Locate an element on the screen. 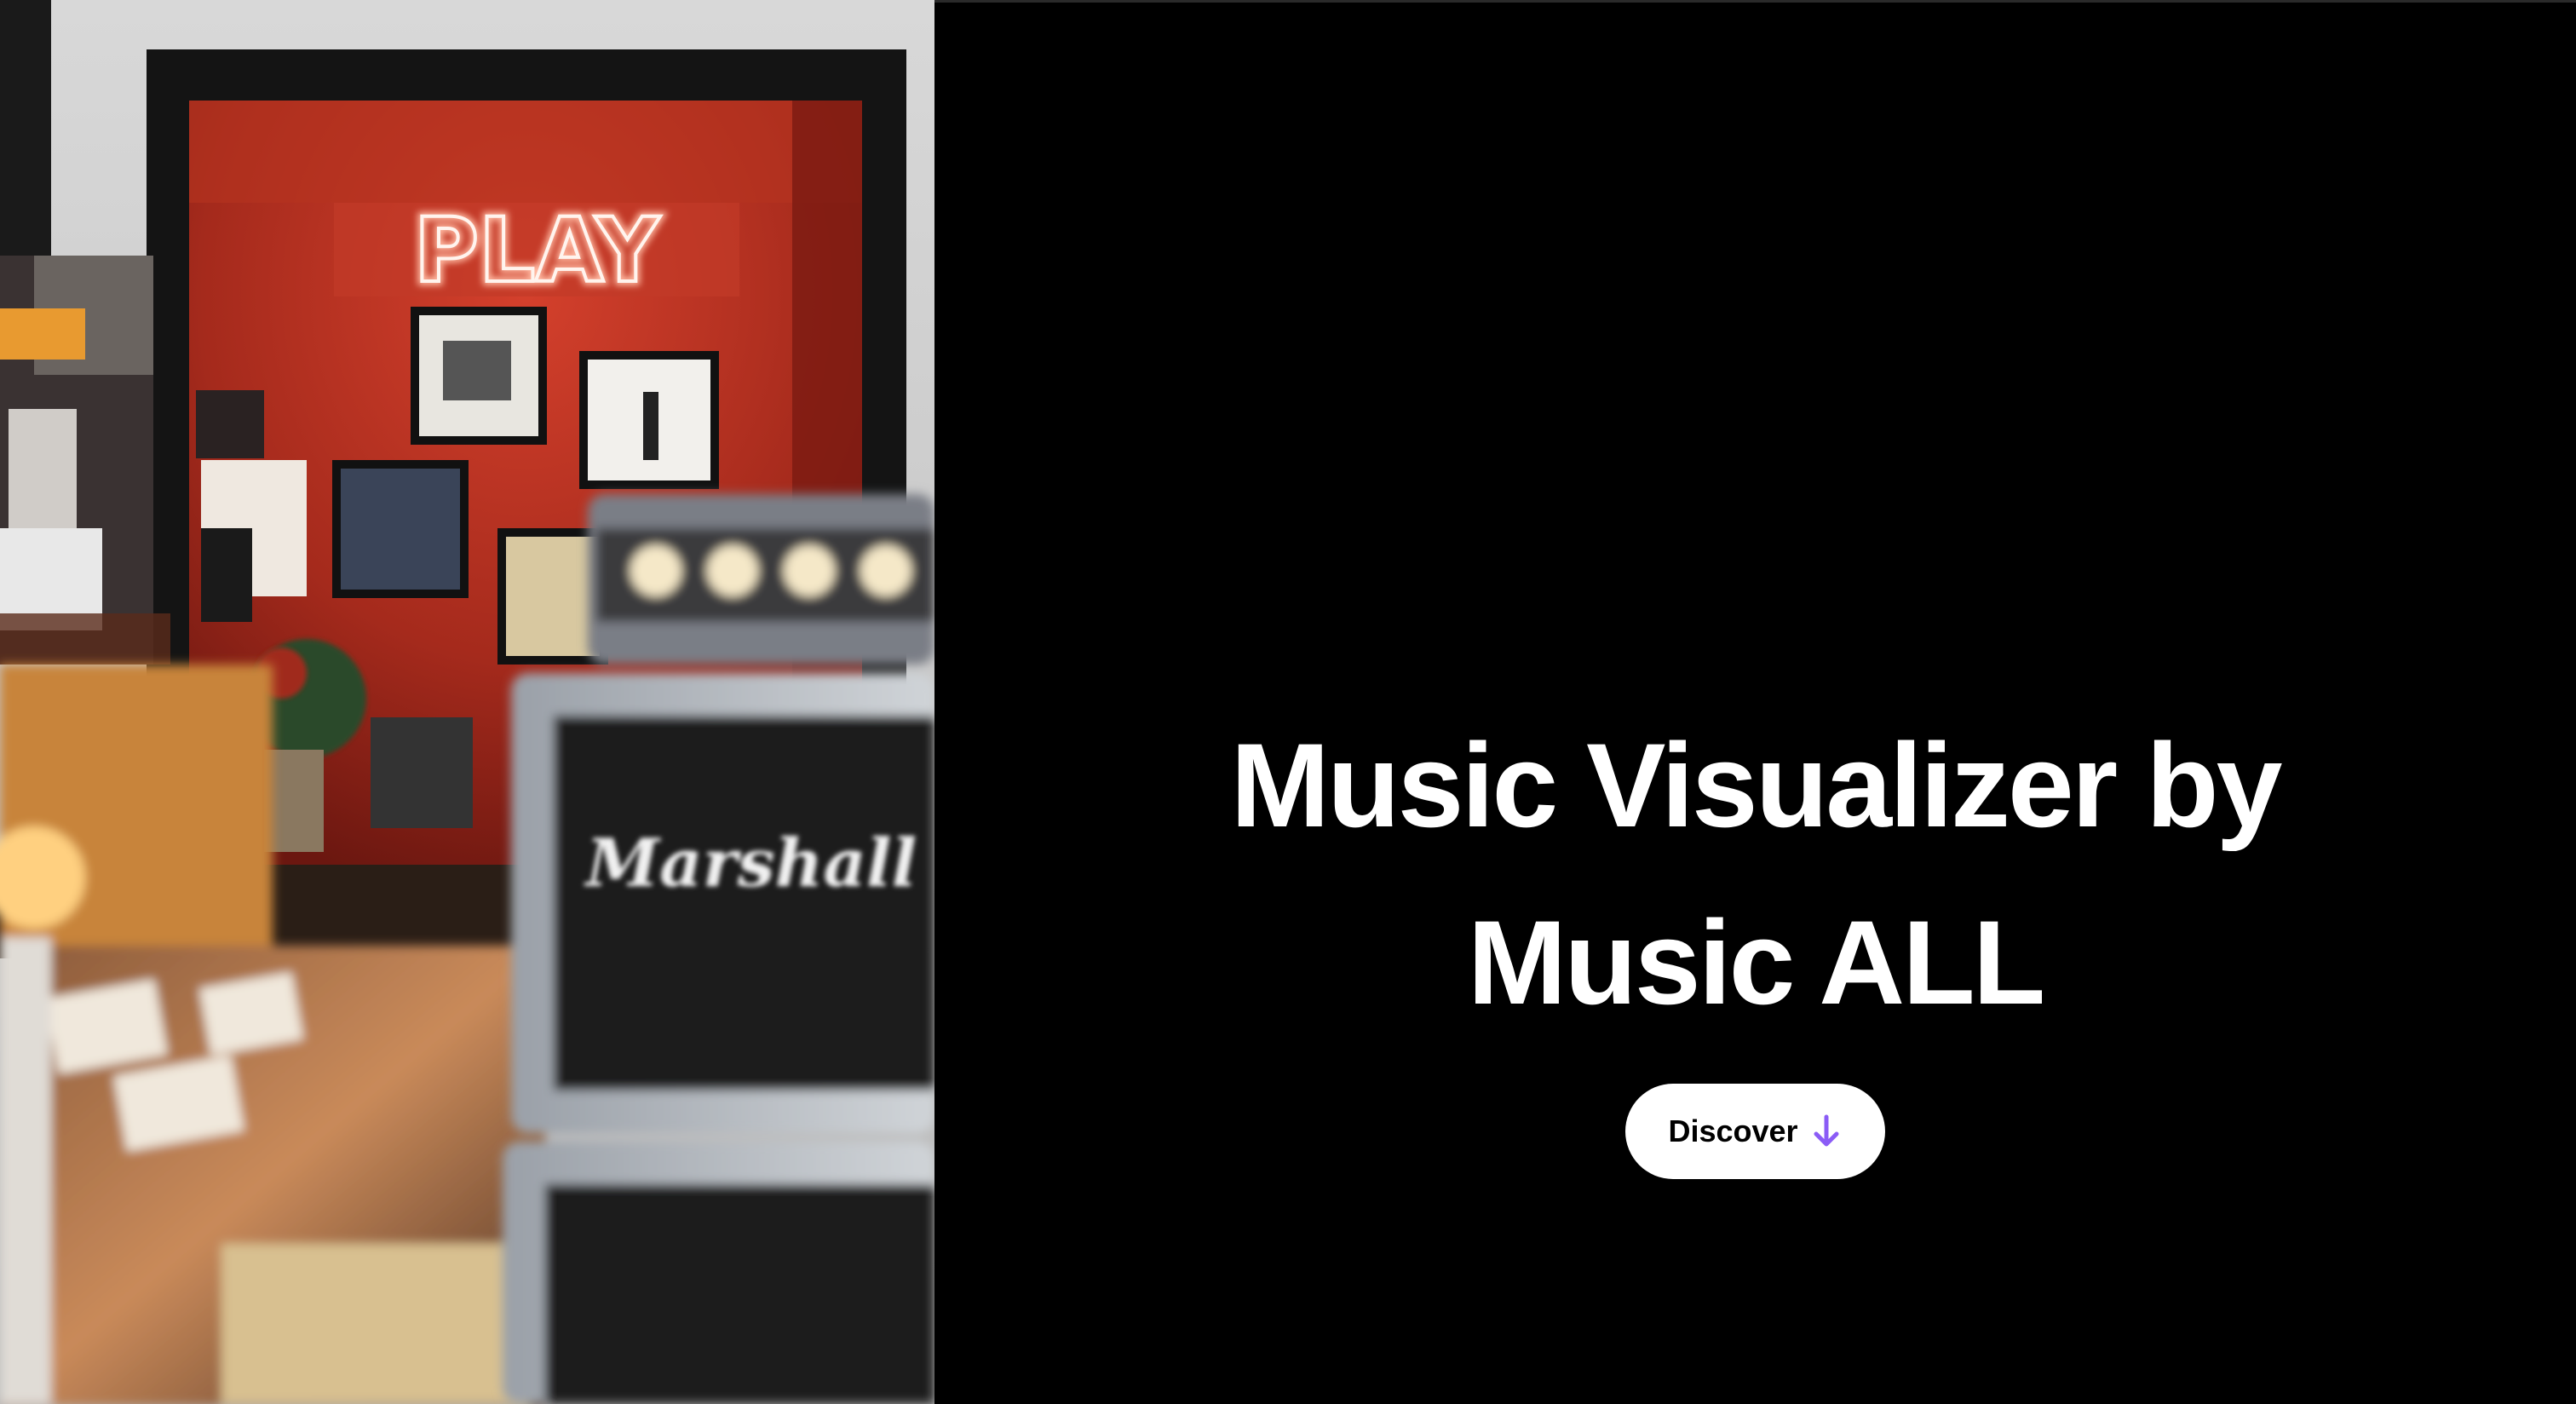  neon-sign: PLAY is located at coordinates (537, 250).